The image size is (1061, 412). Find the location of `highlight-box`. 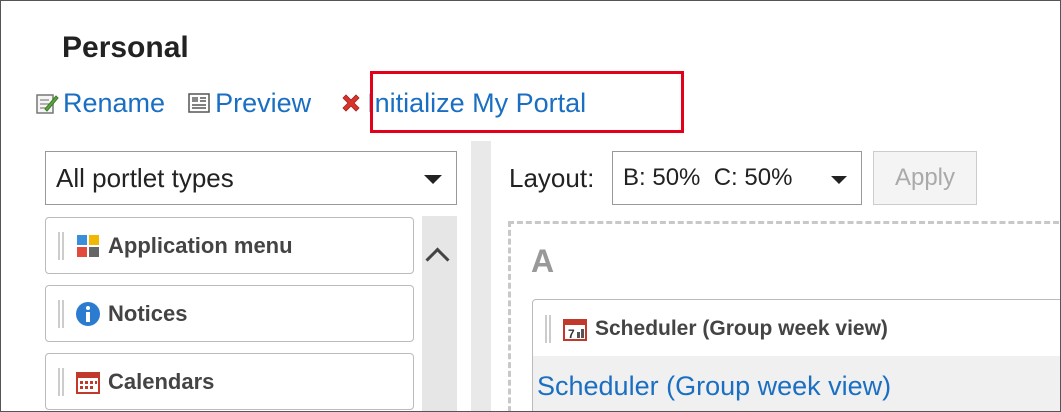

highlight-box is located at coordinates (527, 102).